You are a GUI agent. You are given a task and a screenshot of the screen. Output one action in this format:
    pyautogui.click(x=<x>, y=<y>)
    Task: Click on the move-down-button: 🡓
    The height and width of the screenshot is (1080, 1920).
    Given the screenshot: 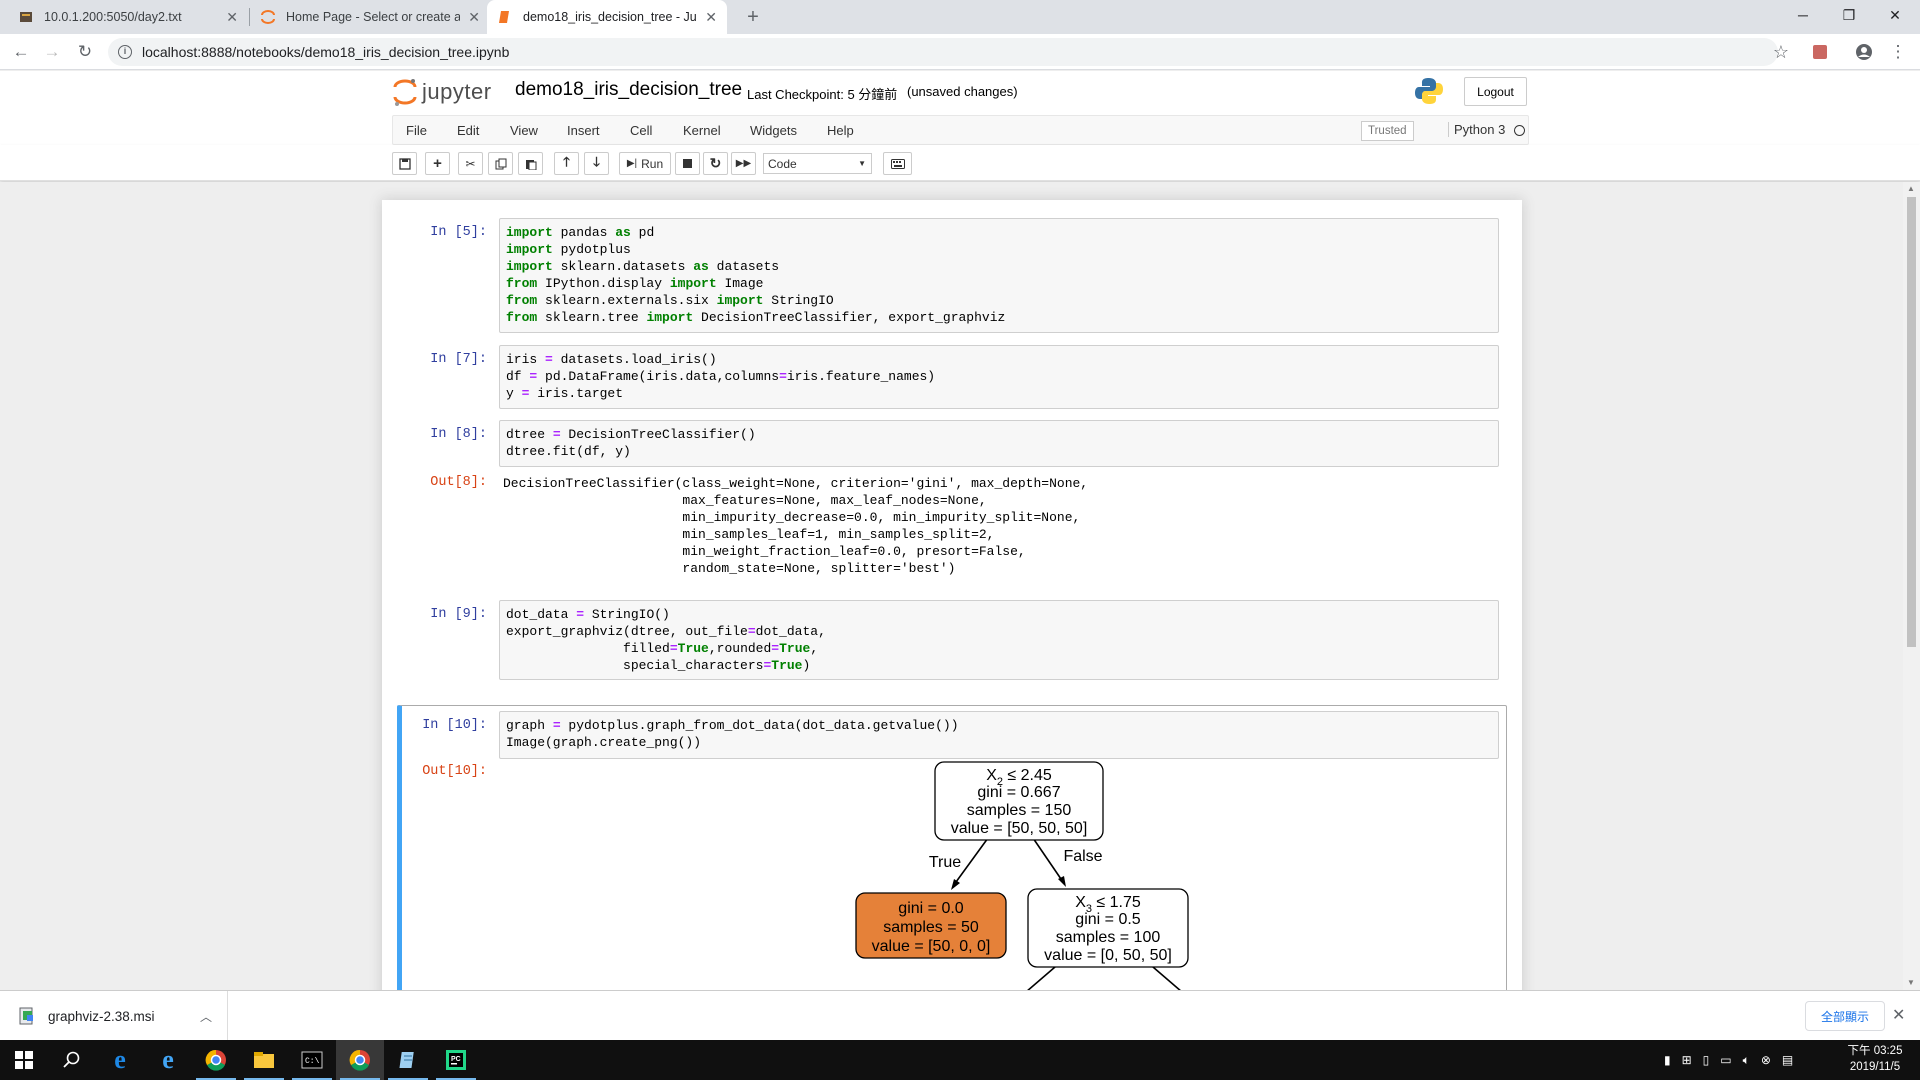 What is the action you would take?
    pyautogui.click(x=596, y=163)
    